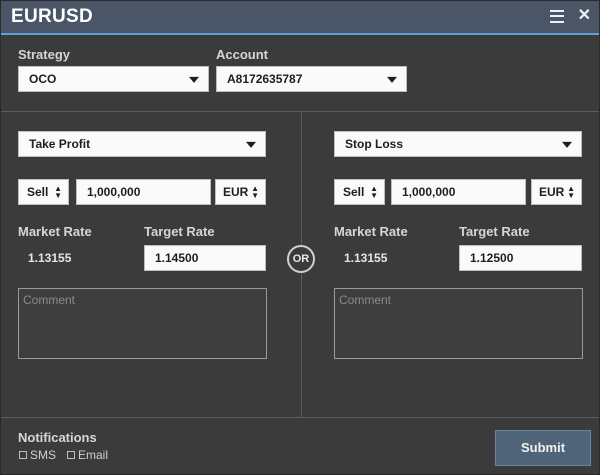 Image resolution: width=600 pixels, height=475 pixels. I want to click on right-side-value: Sell, so click(354, 192).